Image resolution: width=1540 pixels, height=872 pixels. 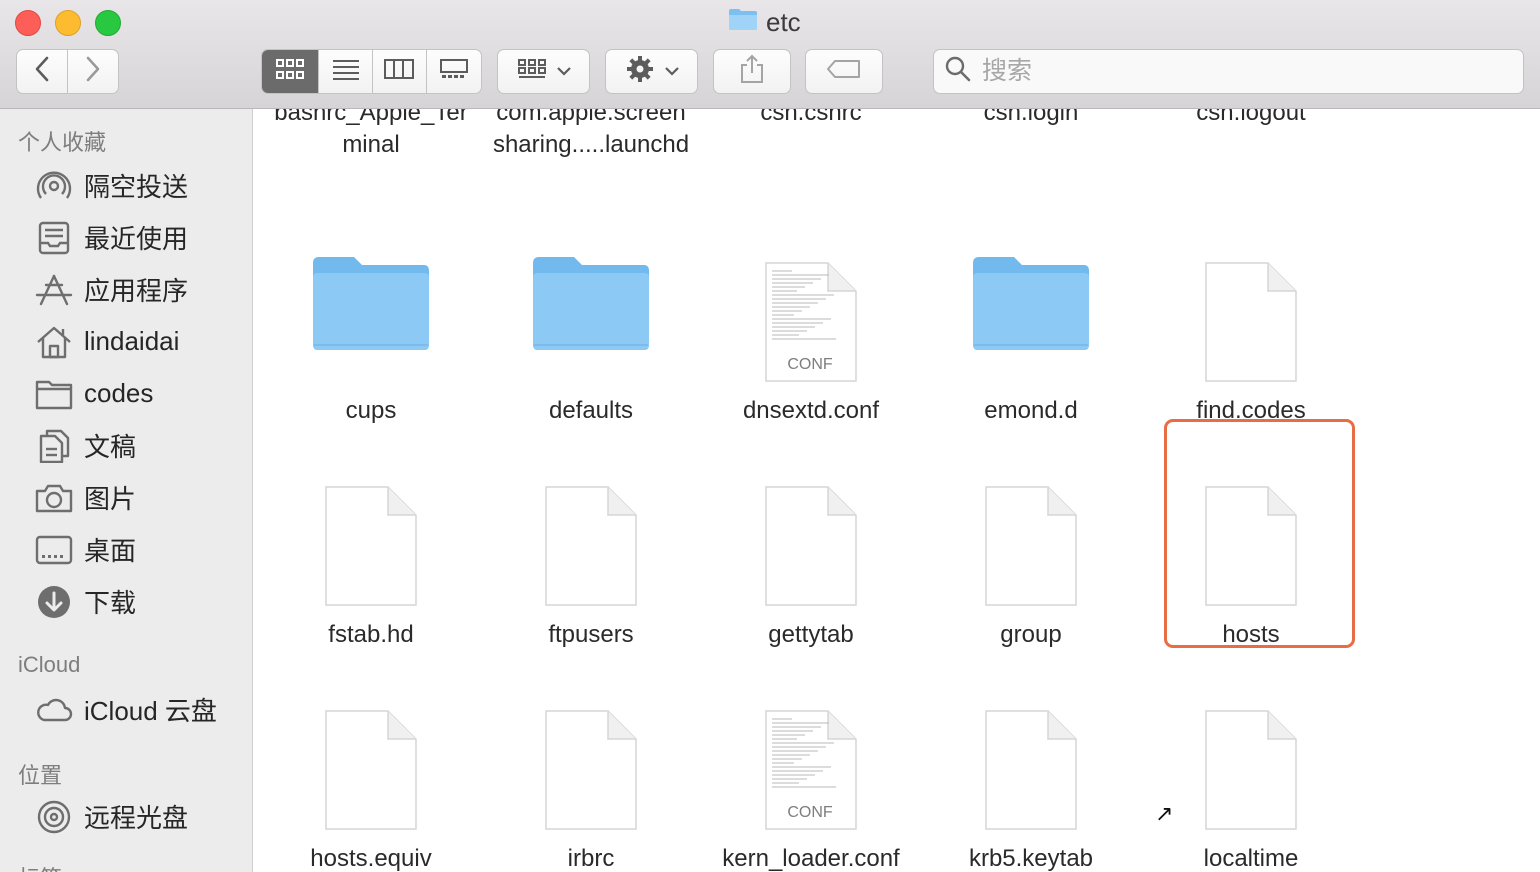 What do you see at coordinates (54, 498) in the screenshot?
I see `camera-icon` at bounding box center [54, 498].